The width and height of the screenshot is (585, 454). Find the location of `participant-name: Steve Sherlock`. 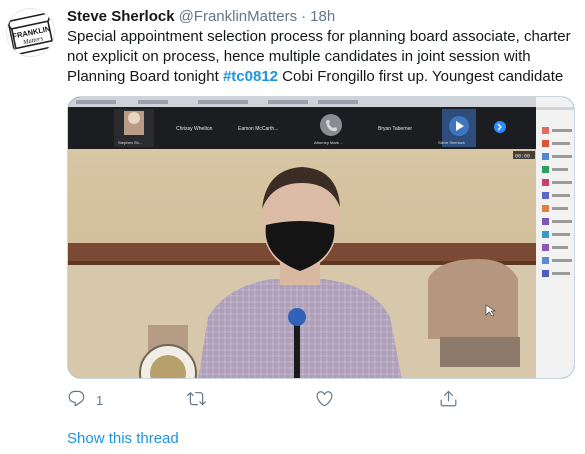

participant-name: Steve Sherlock is located at coordinates (451, 142).